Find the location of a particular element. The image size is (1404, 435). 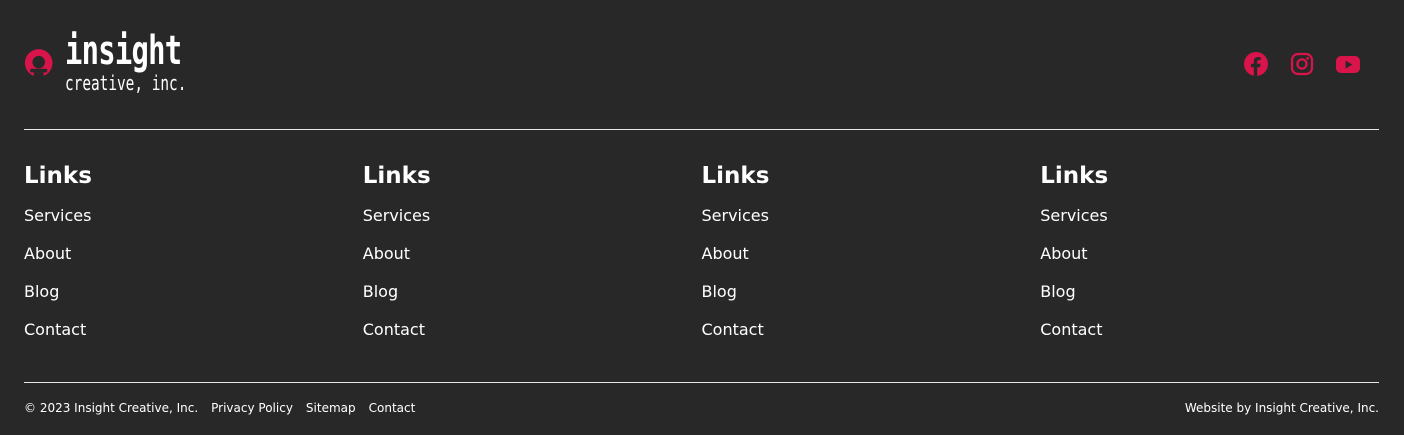

facebook-link is located at coordinates (1256, 64).